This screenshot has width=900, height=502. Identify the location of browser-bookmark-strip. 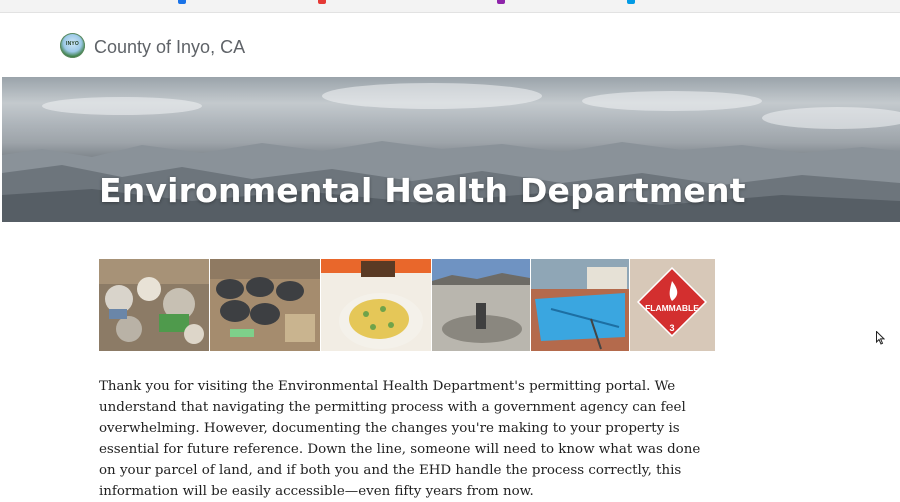
(450, 6).